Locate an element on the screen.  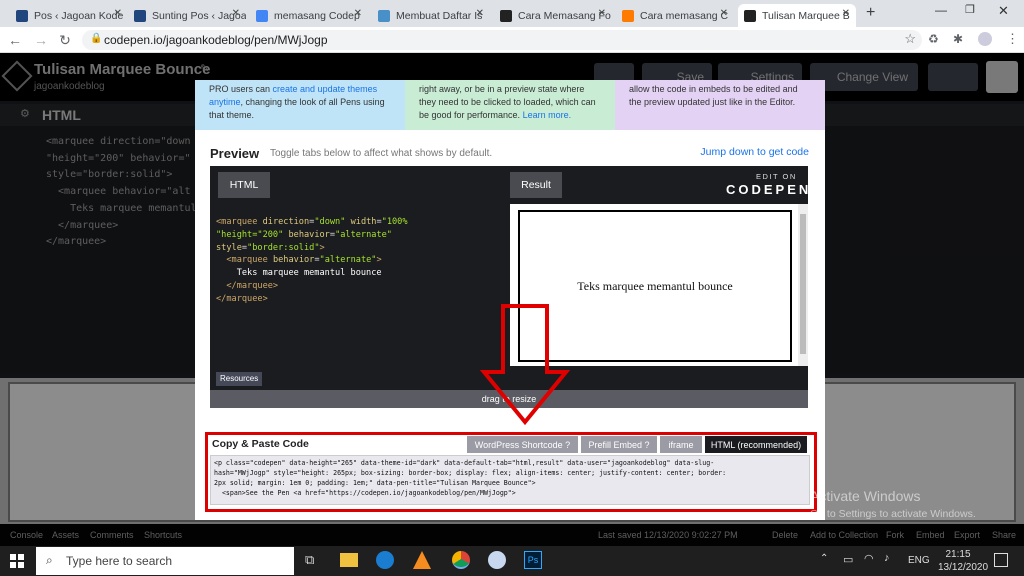
network-icon: ▭ is located at coordinates (848, 559).